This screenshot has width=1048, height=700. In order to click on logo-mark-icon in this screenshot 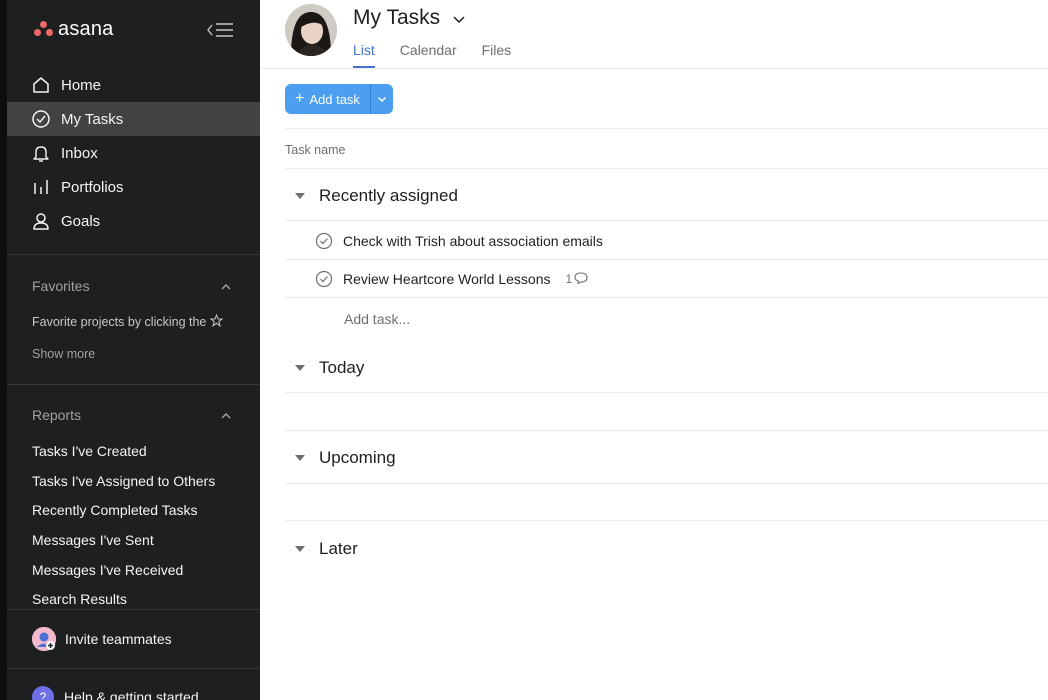, I will do `click(44, 29)`.